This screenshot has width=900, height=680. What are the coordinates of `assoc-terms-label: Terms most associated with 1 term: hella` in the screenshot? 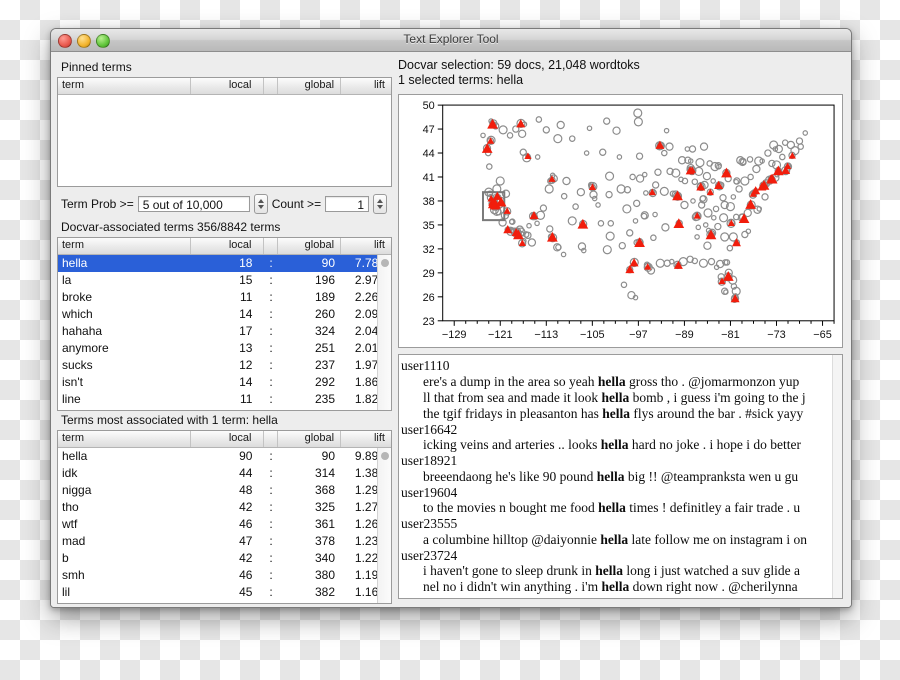 It's located at (169, 420).